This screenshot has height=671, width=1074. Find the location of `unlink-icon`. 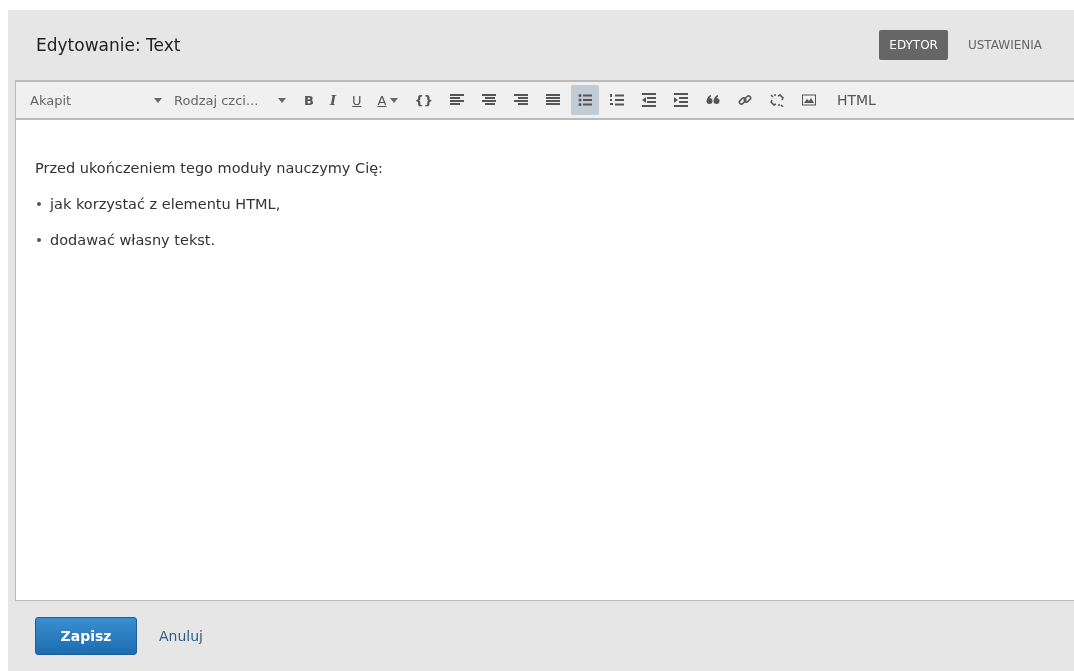

unlink-icon is located at coordinates (776, 100).